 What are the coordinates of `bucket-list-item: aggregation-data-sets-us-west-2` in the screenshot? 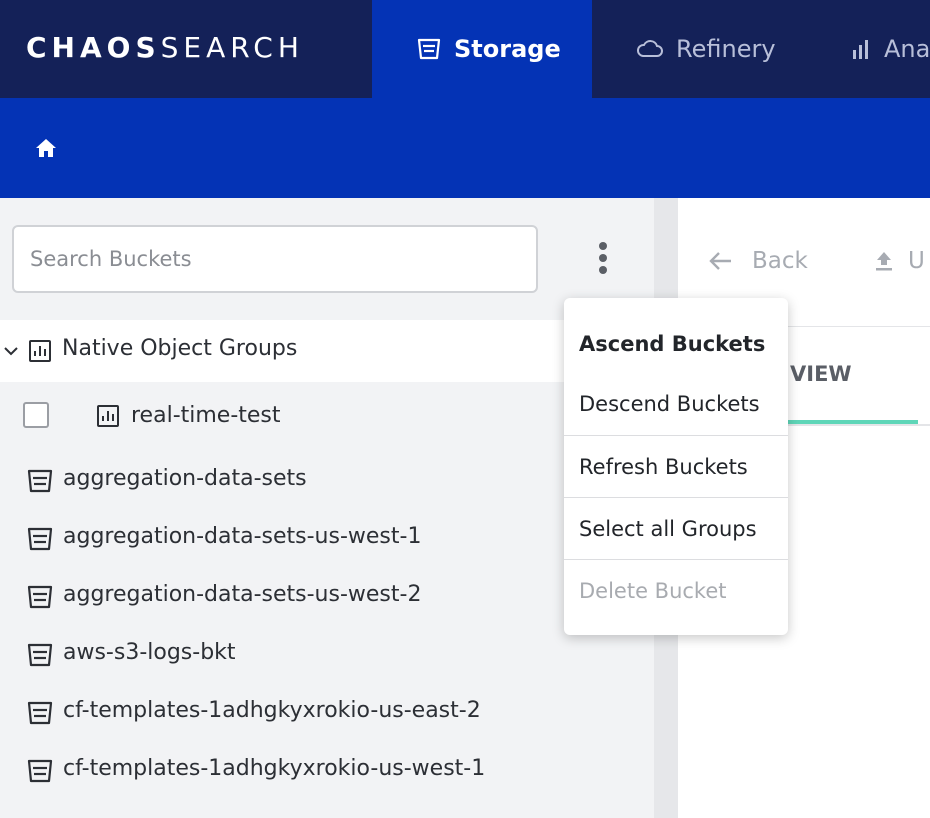 It's located at (327, 598).